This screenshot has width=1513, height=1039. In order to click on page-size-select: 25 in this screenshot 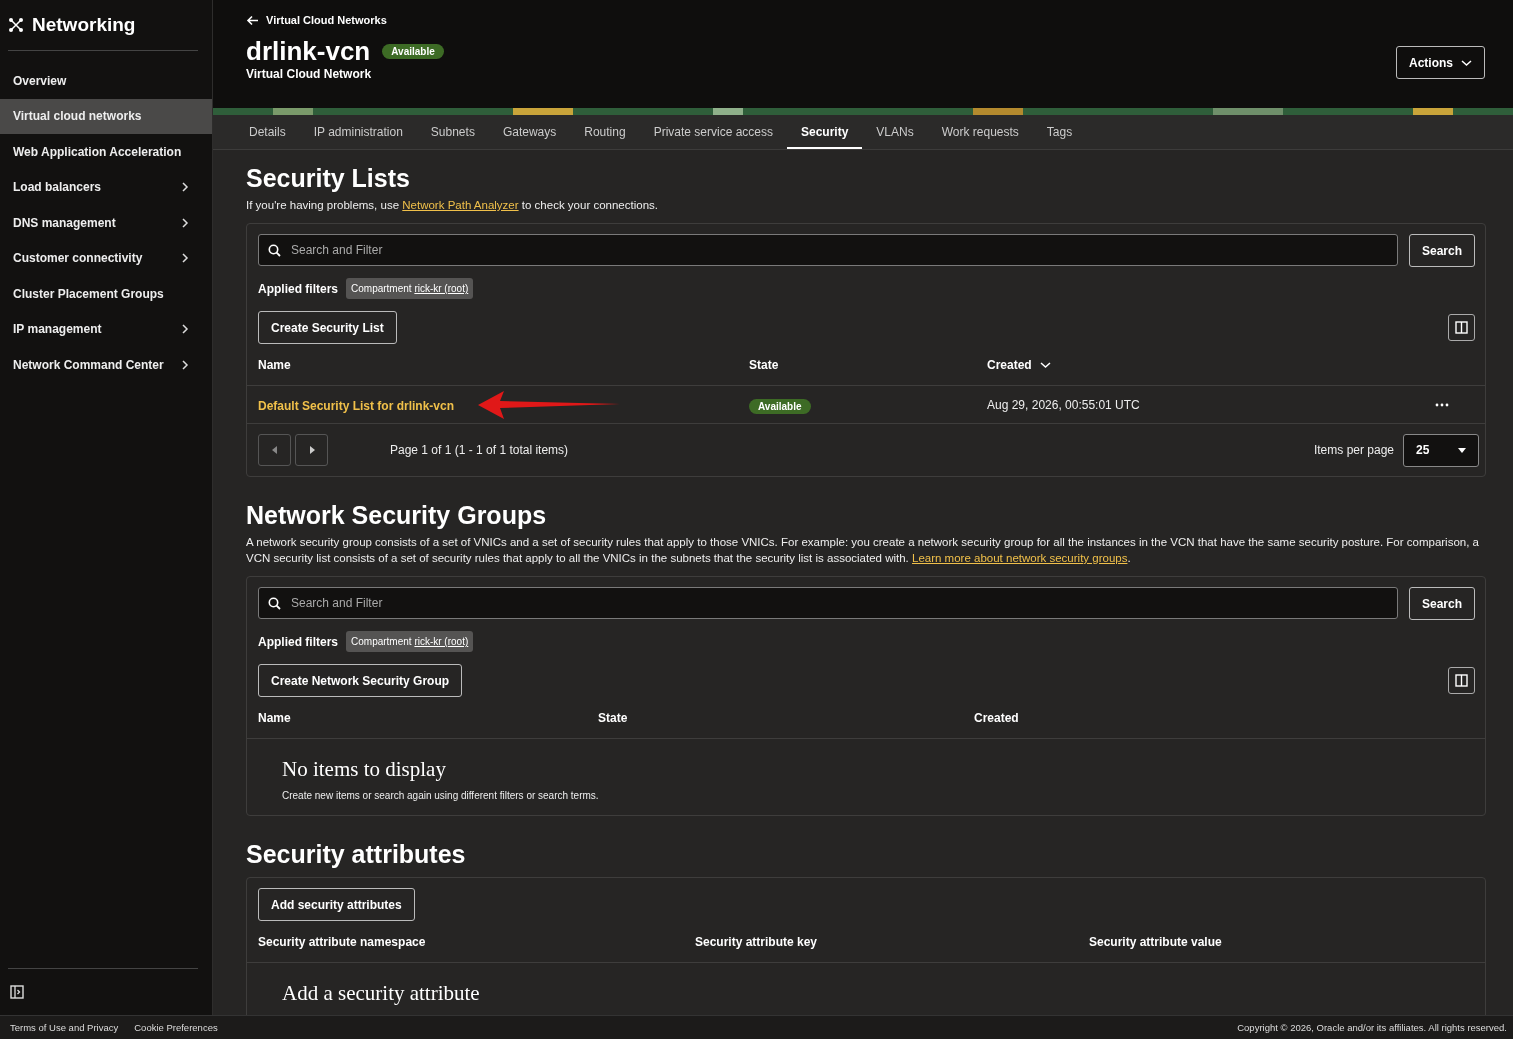, I will do `click(1441, 450)`.